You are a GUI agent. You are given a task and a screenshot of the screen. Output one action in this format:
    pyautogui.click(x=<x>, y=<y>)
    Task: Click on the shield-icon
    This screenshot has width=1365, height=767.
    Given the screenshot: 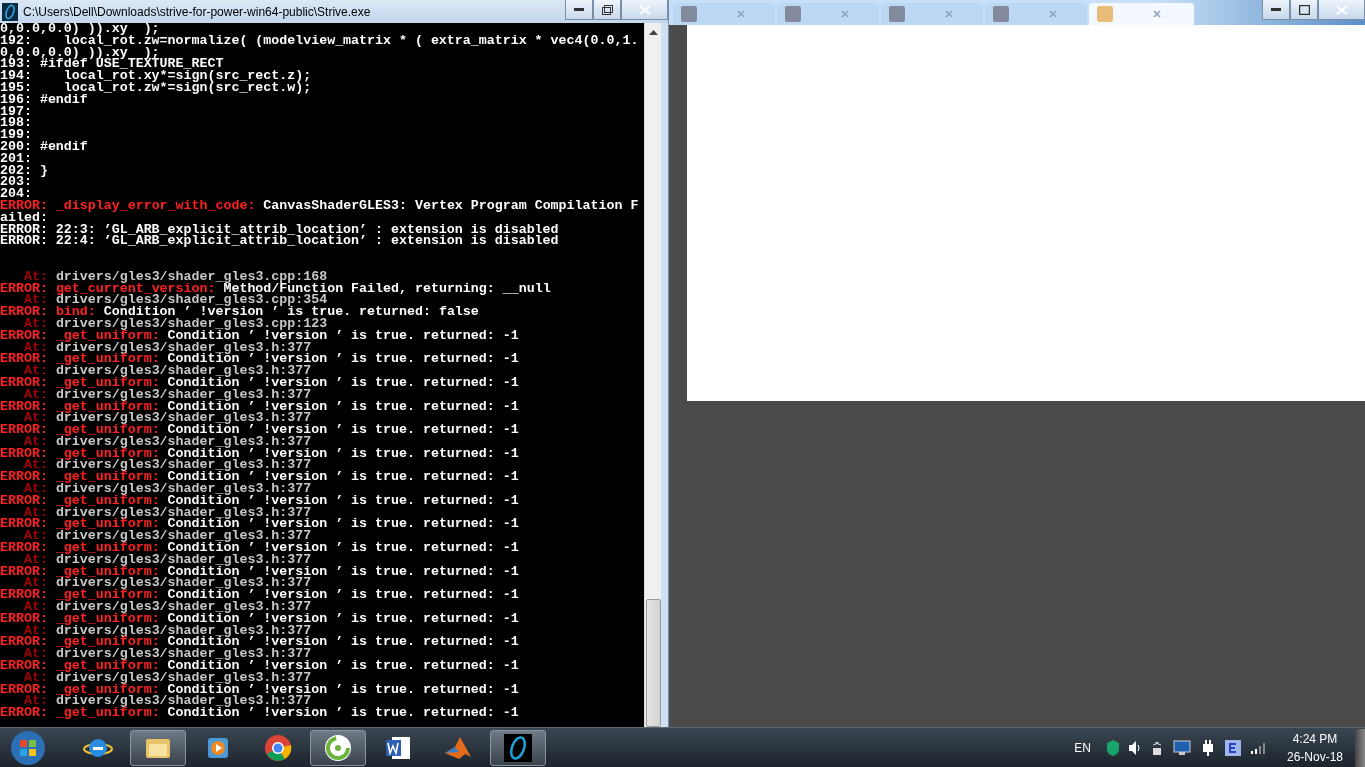 What is the action you would take?
    pyautogui.click(x=1112, y=747)
    